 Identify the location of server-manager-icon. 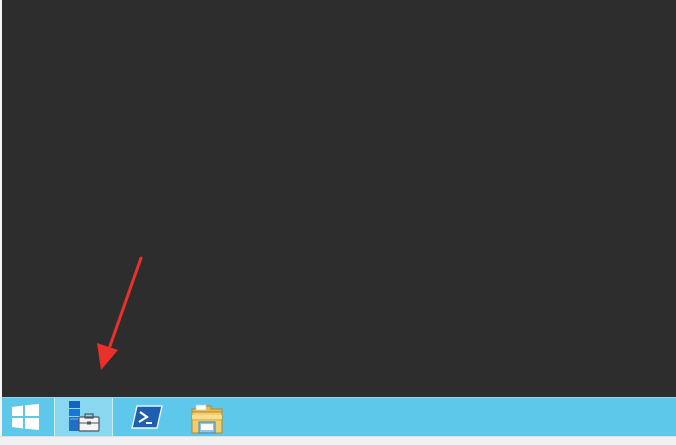
(84, 416).